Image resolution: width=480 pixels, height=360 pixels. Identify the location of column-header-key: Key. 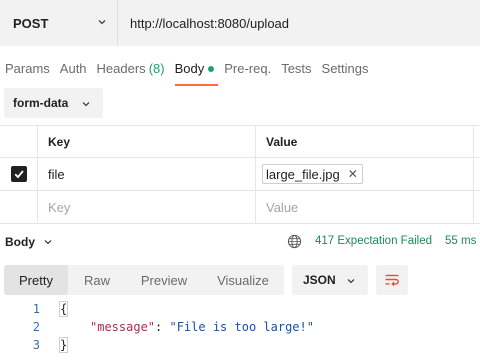
(147, 141).